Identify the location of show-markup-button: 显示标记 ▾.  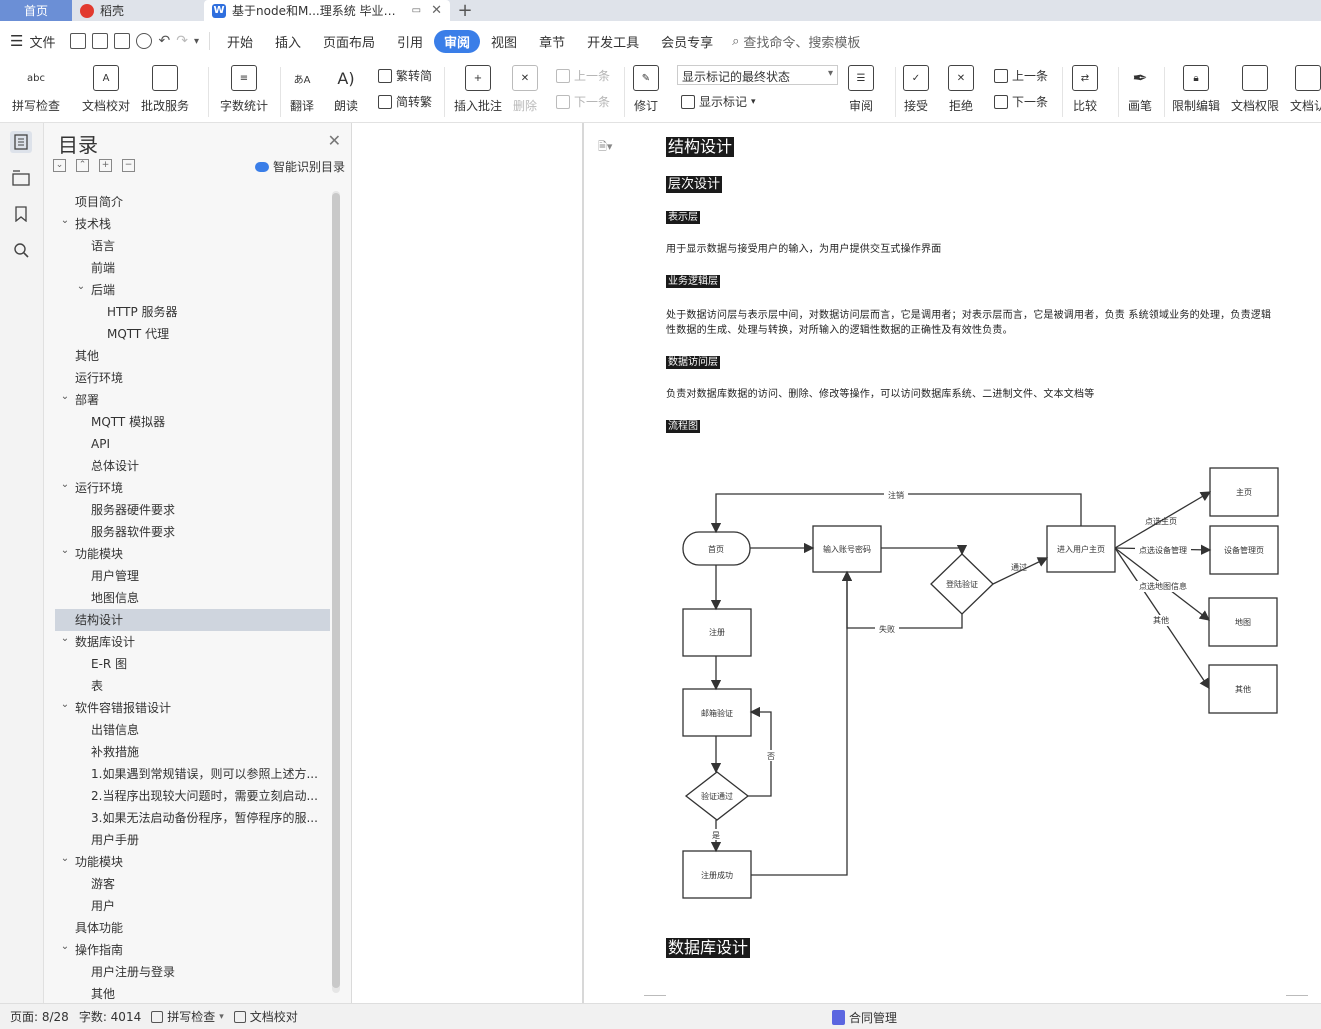
(718, 101).